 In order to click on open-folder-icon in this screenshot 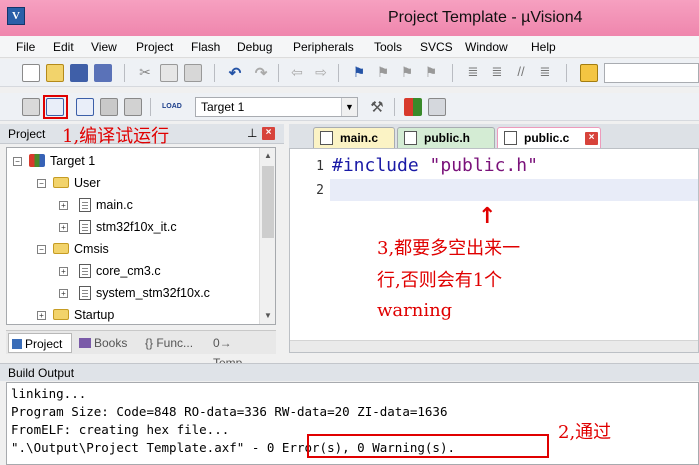, I will do `click(55, 73)`.